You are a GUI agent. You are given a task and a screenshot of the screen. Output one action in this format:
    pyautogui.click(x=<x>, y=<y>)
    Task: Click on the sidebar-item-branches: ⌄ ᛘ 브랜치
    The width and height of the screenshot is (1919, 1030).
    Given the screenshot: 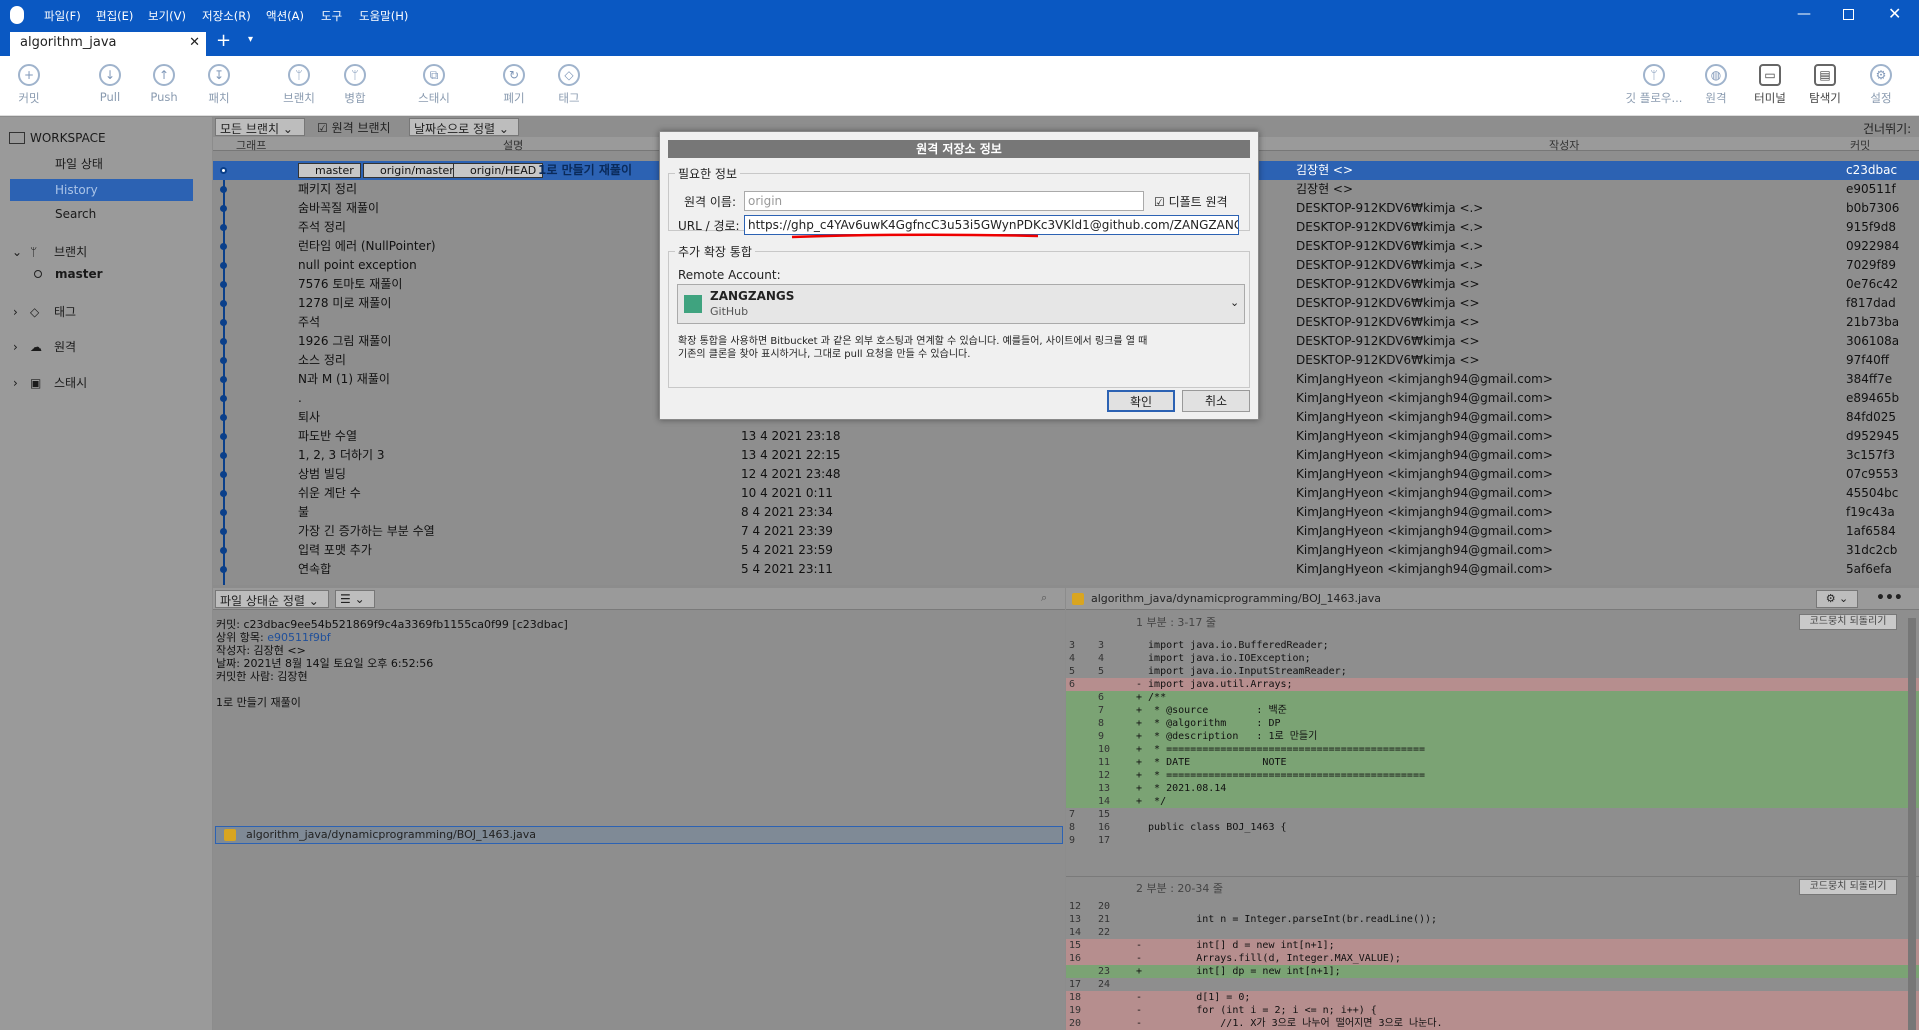 What is the action you would take?
    pyautogui.click(x=106, y=252)
    